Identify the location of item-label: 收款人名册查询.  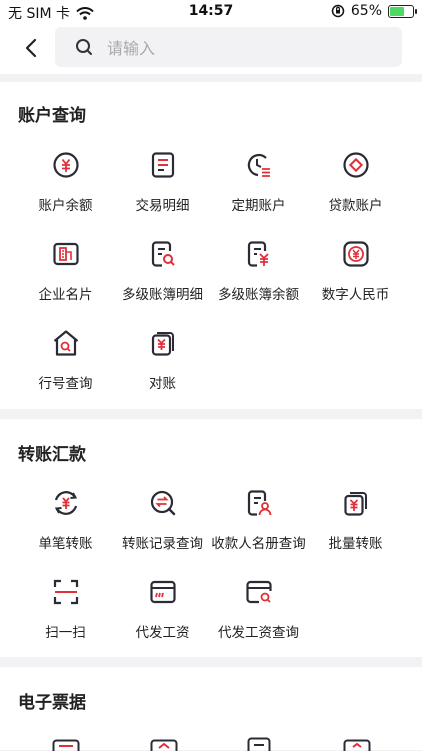
(258, 542).